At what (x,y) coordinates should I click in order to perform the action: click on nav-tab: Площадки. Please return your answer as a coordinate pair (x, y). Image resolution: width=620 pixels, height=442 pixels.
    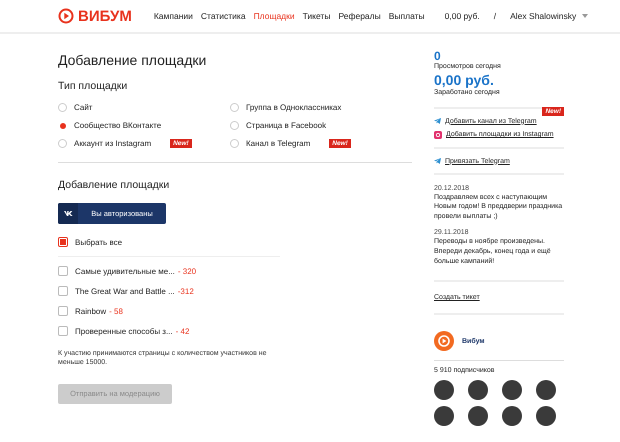
    Looking at the image, I should click on (274, 16).